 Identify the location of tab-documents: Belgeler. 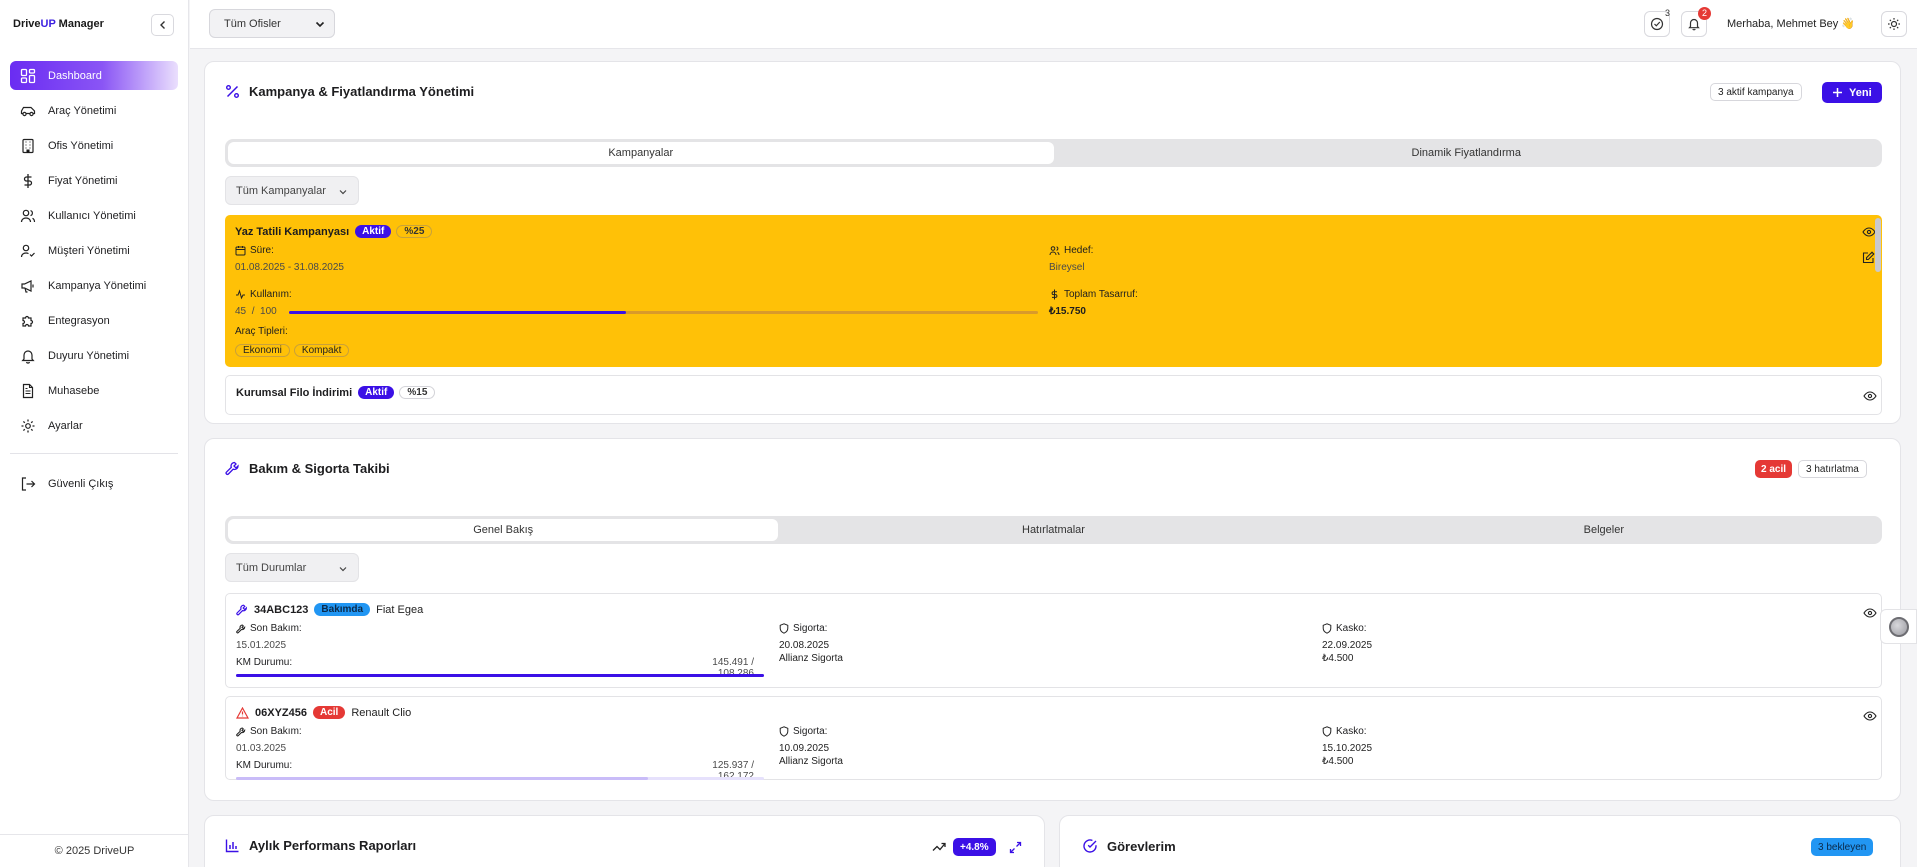
(1604, 530).